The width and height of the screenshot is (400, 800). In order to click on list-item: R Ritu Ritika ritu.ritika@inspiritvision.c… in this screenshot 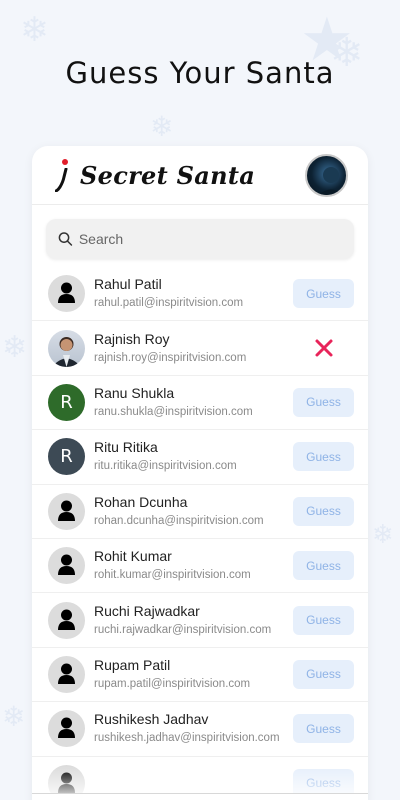, I will do `click(200, 457)`.